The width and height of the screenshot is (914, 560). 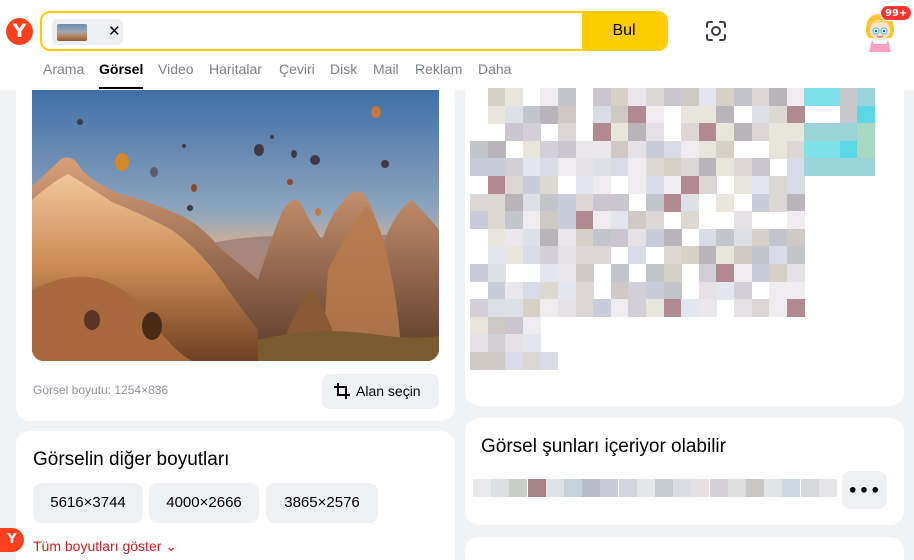 I want to click on tab-disk: Disk, so click(x=343, y=75).